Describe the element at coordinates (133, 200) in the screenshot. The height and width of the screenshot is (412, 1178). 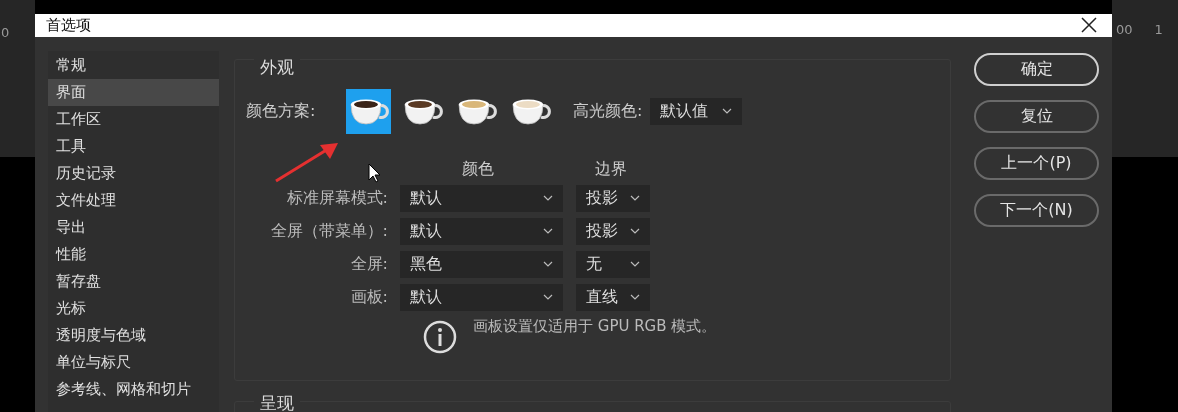
I see `sidebar-item: 文件处理` at that location.